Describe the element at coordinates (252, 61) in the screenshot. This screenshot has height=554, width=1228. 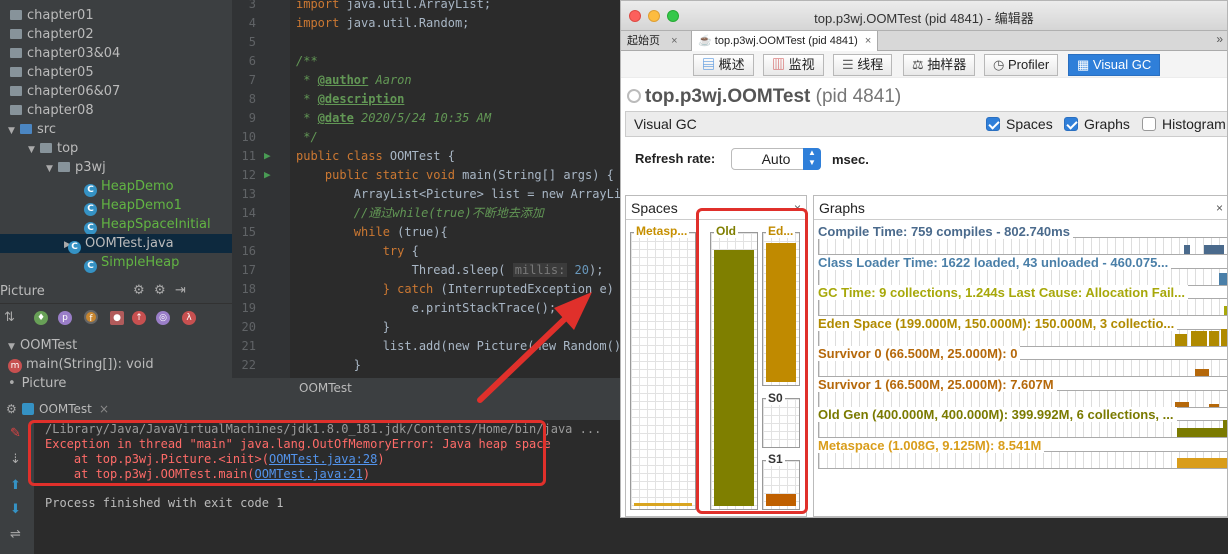
I see `line-number: 6` at that location.